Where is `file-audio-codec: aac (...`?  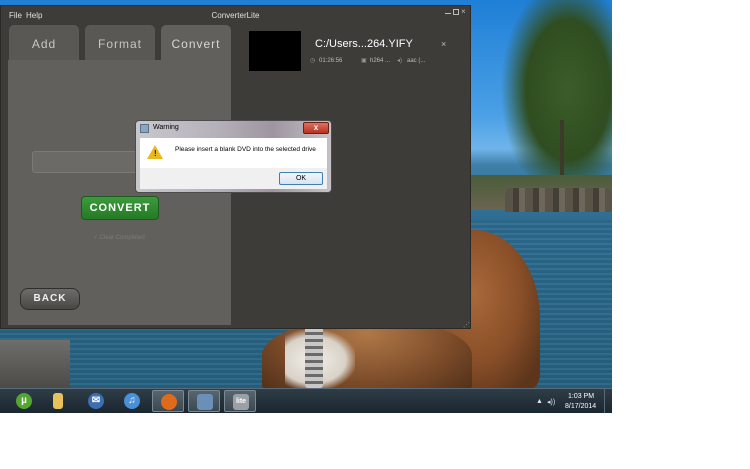 file-audio-codec: aac (... is located at coordinates (416, 61).